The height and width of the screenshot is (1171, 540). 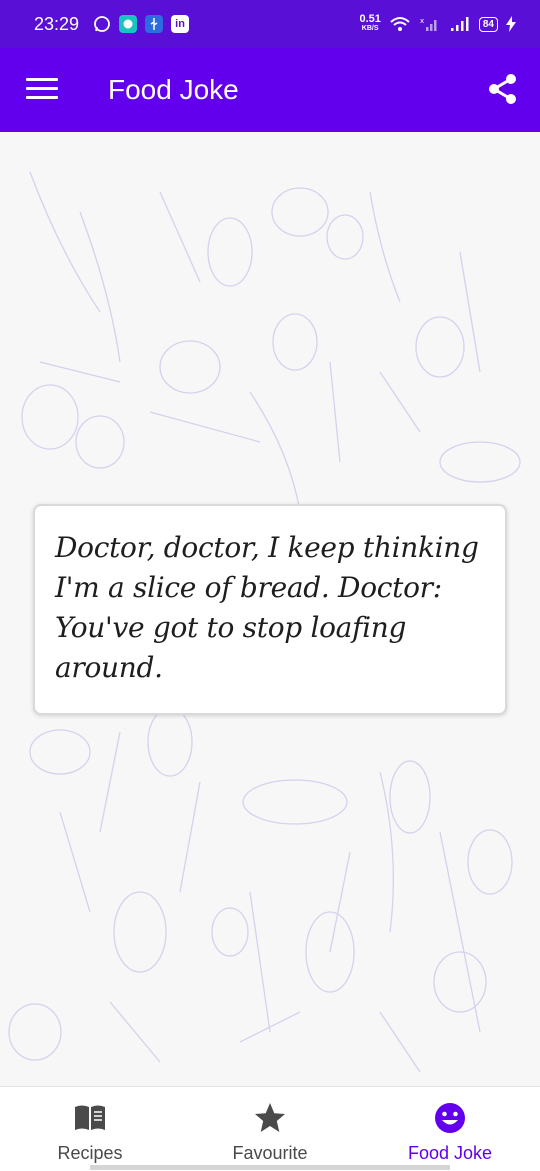 What do you see at coordinates (437, 23) in the screenshot?
I see `status-right: 0.51 KB/S x 84` at bounding box center [437, 23].